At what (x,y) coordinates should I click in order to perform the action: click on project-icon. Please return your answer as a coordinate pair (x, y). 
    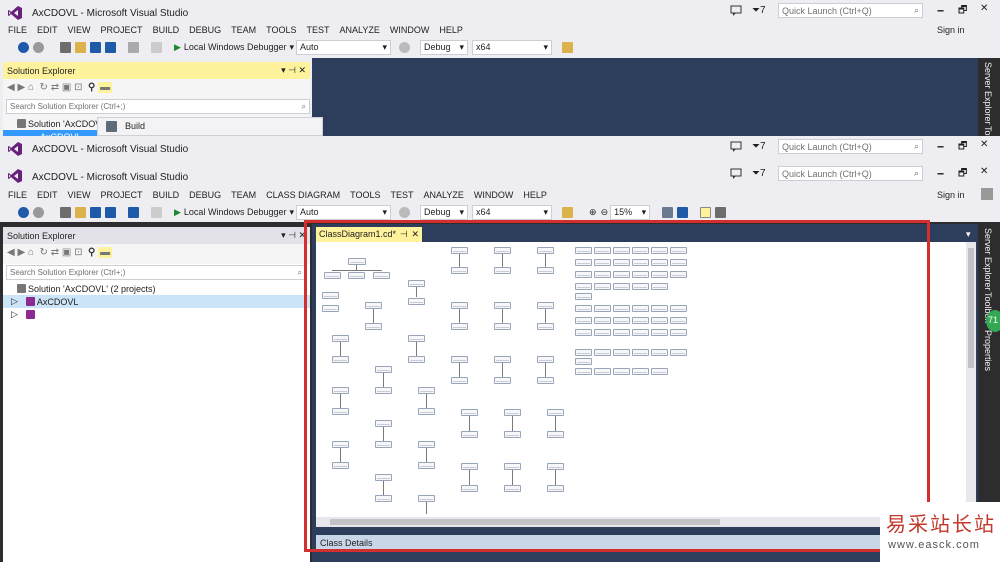
    Looking at the image, I should click on (30, 314).